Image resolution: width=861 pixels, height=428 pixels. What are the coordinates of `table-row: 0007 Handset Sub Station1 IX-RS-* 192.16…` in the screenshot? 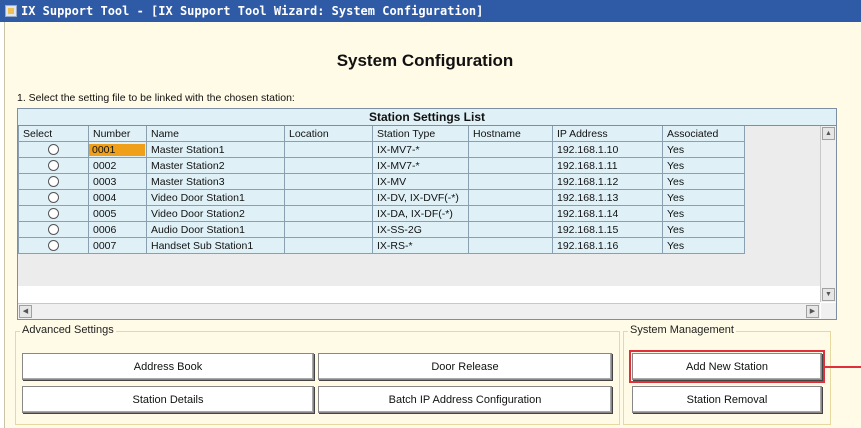 It's located at (381, 245).